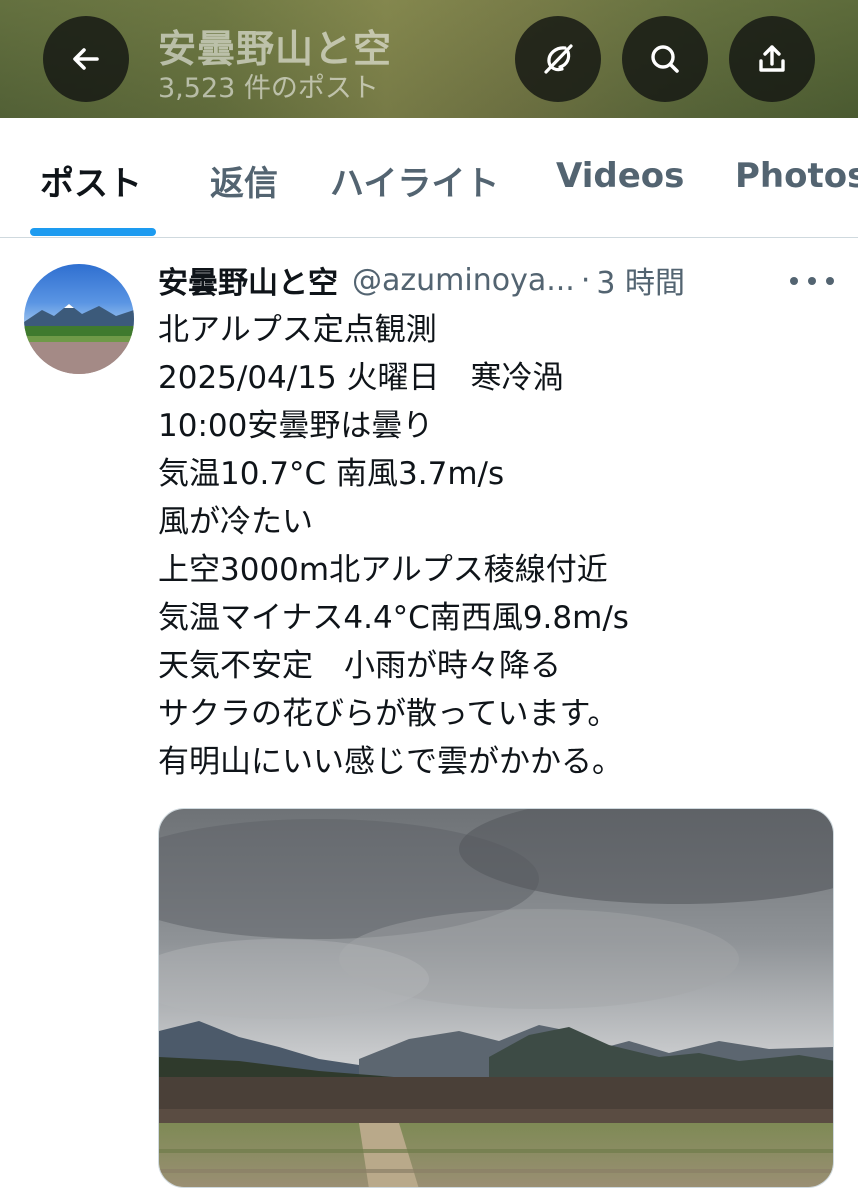 The width and height of the screenshot is (858, 1200). Describe the element at coordinates (393, 618) in the screenshot. I see `post-text-line: 気温マイナス4.4°C南西風9.8m/s` at that location.